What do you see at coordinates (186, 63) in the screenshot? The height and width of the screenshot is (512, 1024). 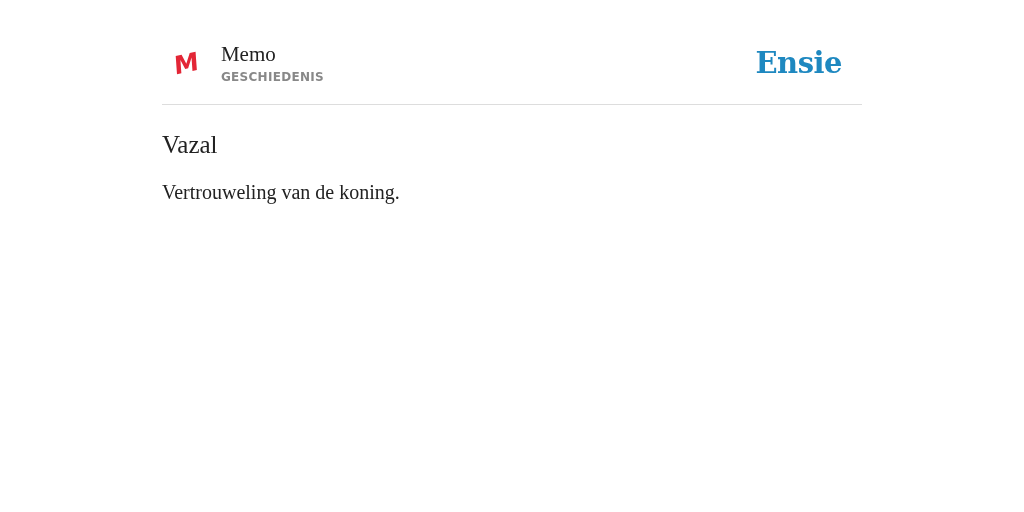 I see `logo-mark: M` at bounding box center [186, 63].